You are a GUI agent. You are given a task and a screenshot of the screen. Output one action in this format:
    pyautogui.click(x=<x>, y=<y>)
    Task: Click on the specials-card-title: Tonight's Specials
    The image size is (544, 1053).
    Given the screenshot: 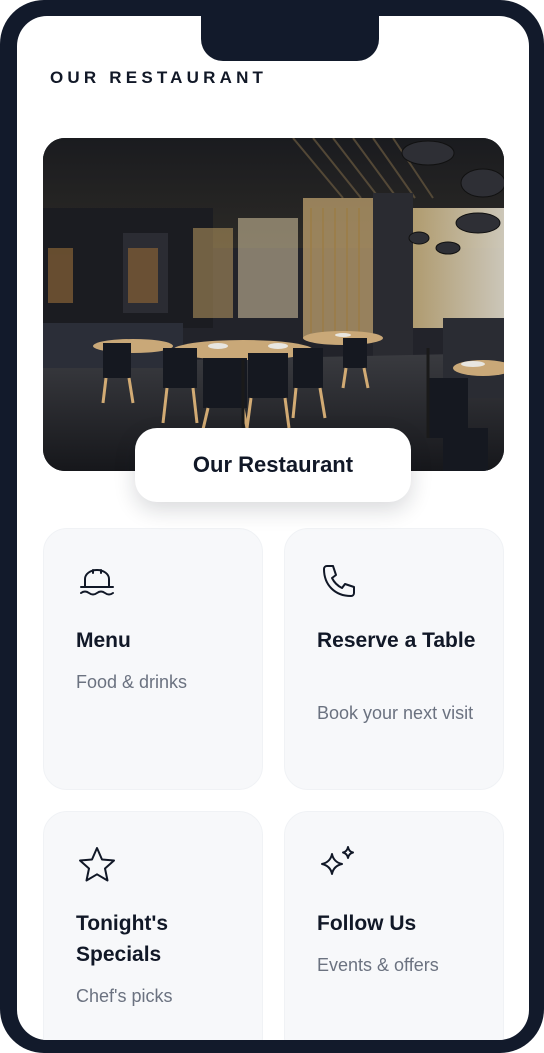 What is the action you would take?
    pyautogui.click(x=122, y=939)
    